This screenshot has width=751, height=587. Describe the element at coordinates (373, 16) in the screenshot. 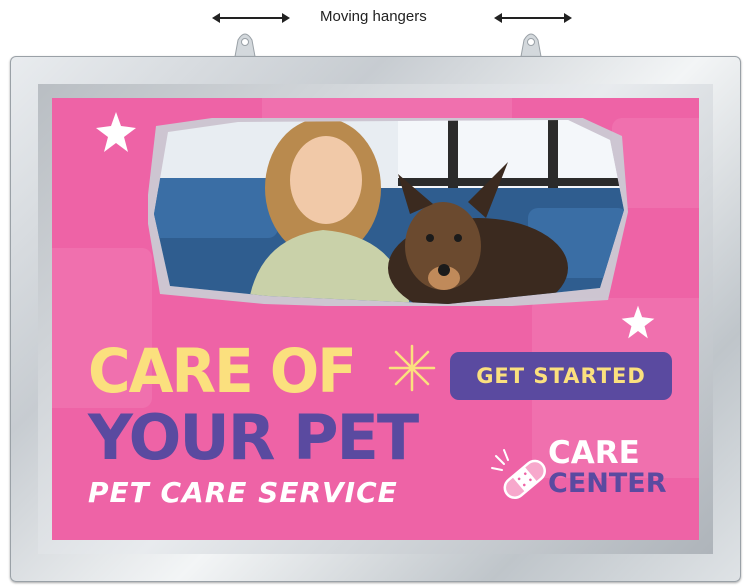

I see `caption-text: Moving hangers` at that location.